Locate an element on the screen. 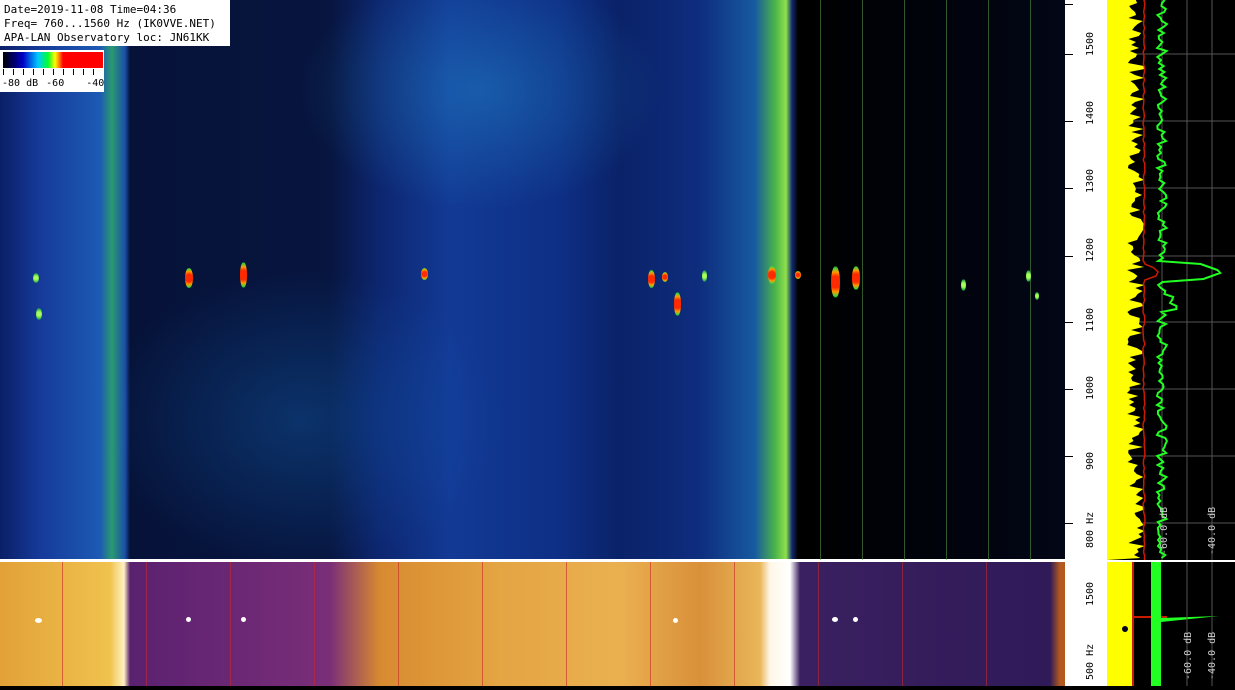 This screenshot has width=1235, height=690. db-label-60: -60.0 dB is located at coordinates (1164, 530).